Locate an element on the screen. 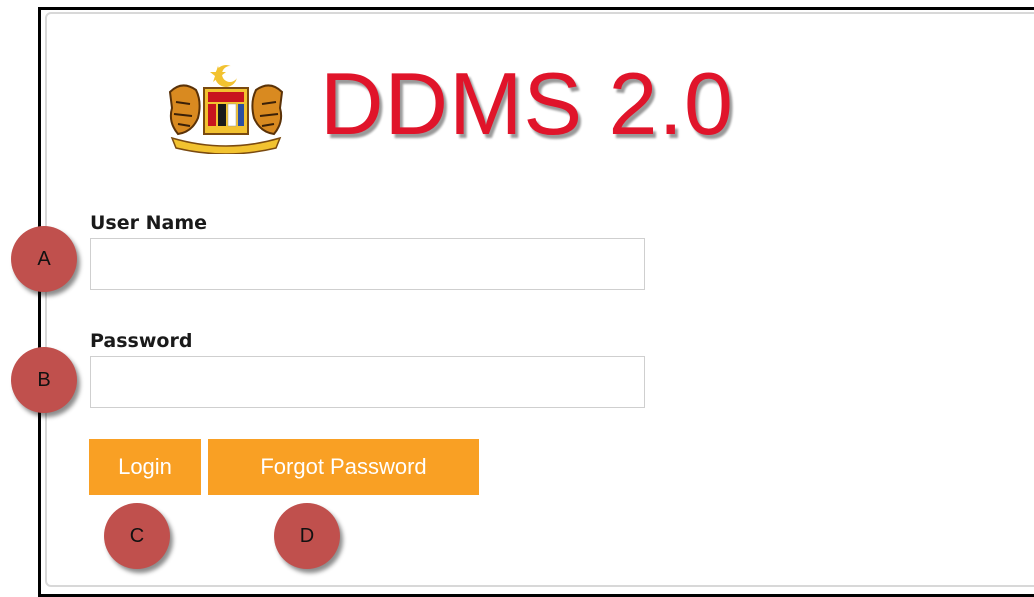 Image resolution: width=1034 pixels, height=597 pixels. username-input is located at coordinates (367, 264).